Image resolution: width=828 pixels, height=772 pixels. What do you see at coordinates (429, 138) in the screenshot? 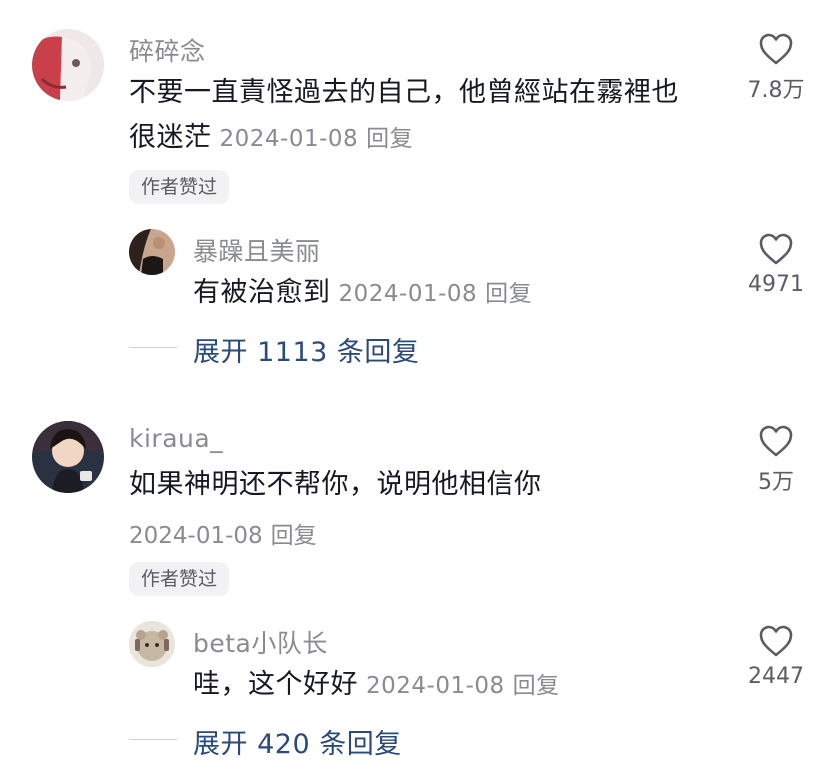
I see `comment-text-line-meta: 很迷茫 2024-01-08 回复` at bounding box center [429, 138].